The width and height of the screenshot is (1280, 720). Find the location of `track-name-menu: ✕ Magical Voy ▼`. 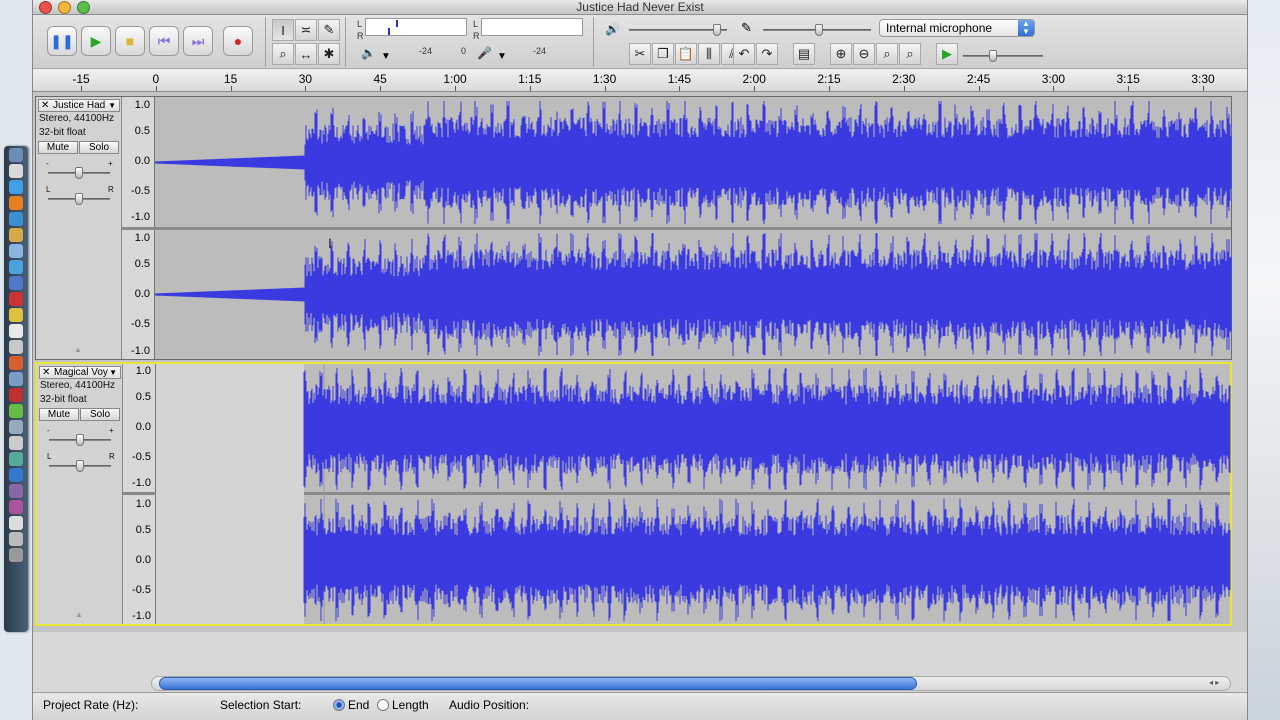

track-name-menu: ✕ Magical Voy ▼ is located at coordinates (80, 372).